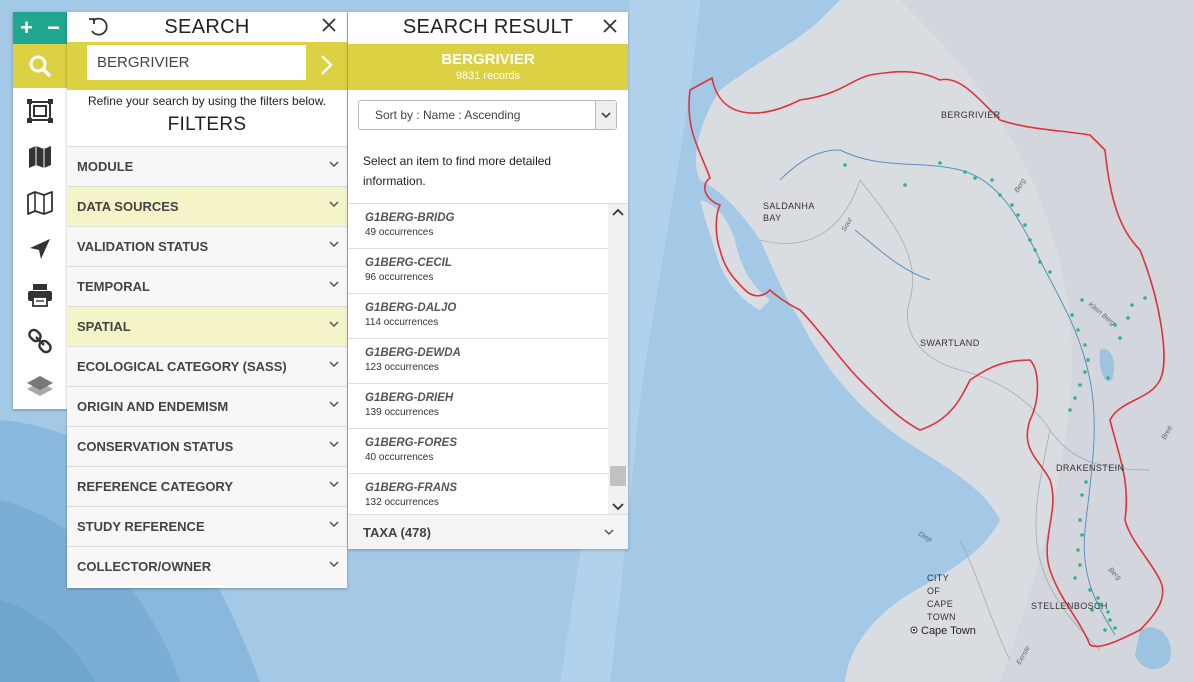 The image size is (1194, 682). What do you see at coordinates (113, 286) in the screenshot?
I see `filter-label: TEMPORAL` at bounding box center [113, 286].